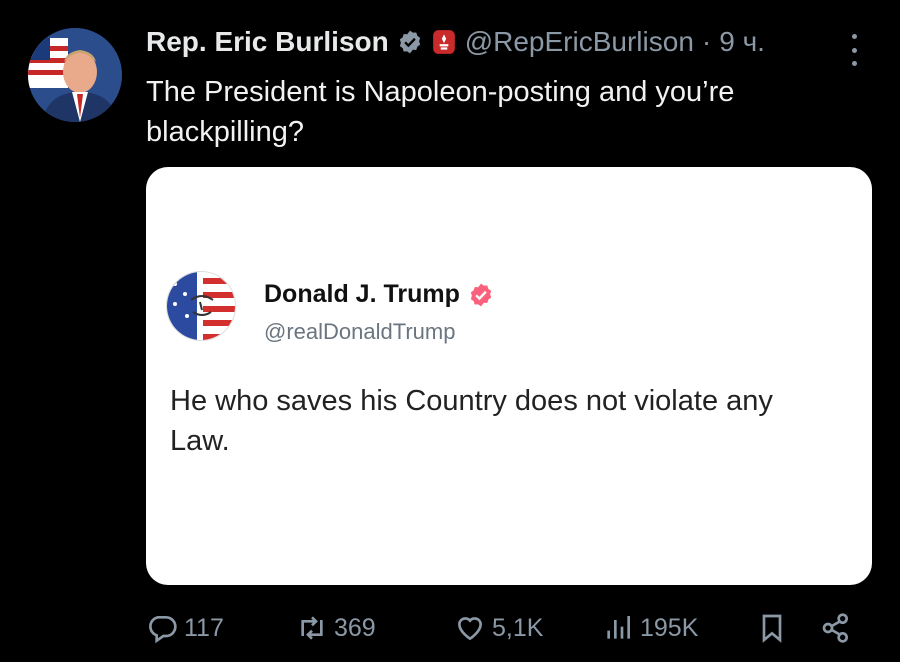 The image size is (900, 662). What do you see at coordinates (267, 42) in the screenshot?
I see `author-name: Rep. Eric Burlison` at bounding box center [267, 42].